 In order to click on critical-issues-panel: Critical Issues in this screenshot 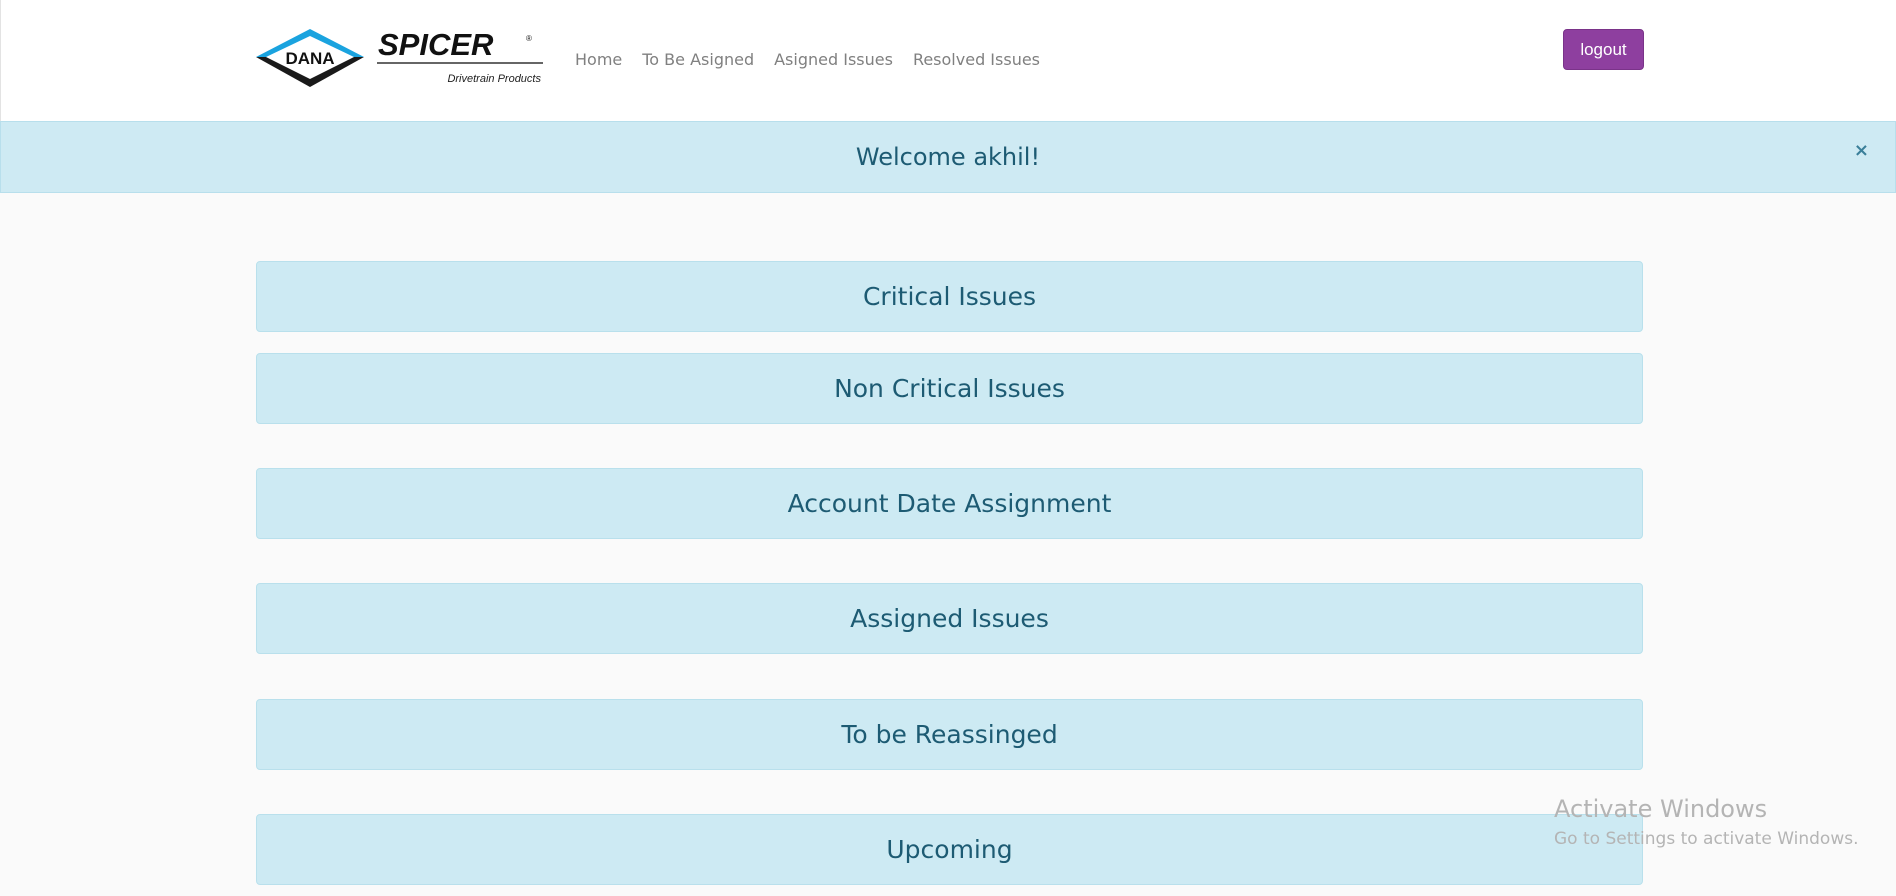, I will do `click(949, 296)`.